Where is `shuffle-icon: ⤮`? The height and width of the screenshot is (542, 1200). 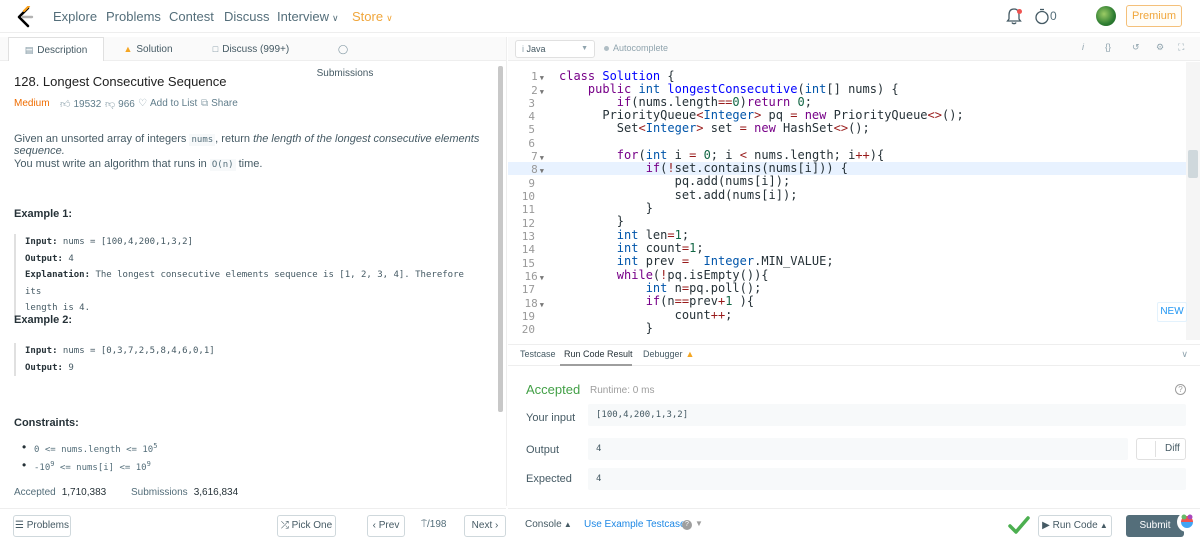 shuffle-icon: ⤮ is located at coordinates (286, 525).